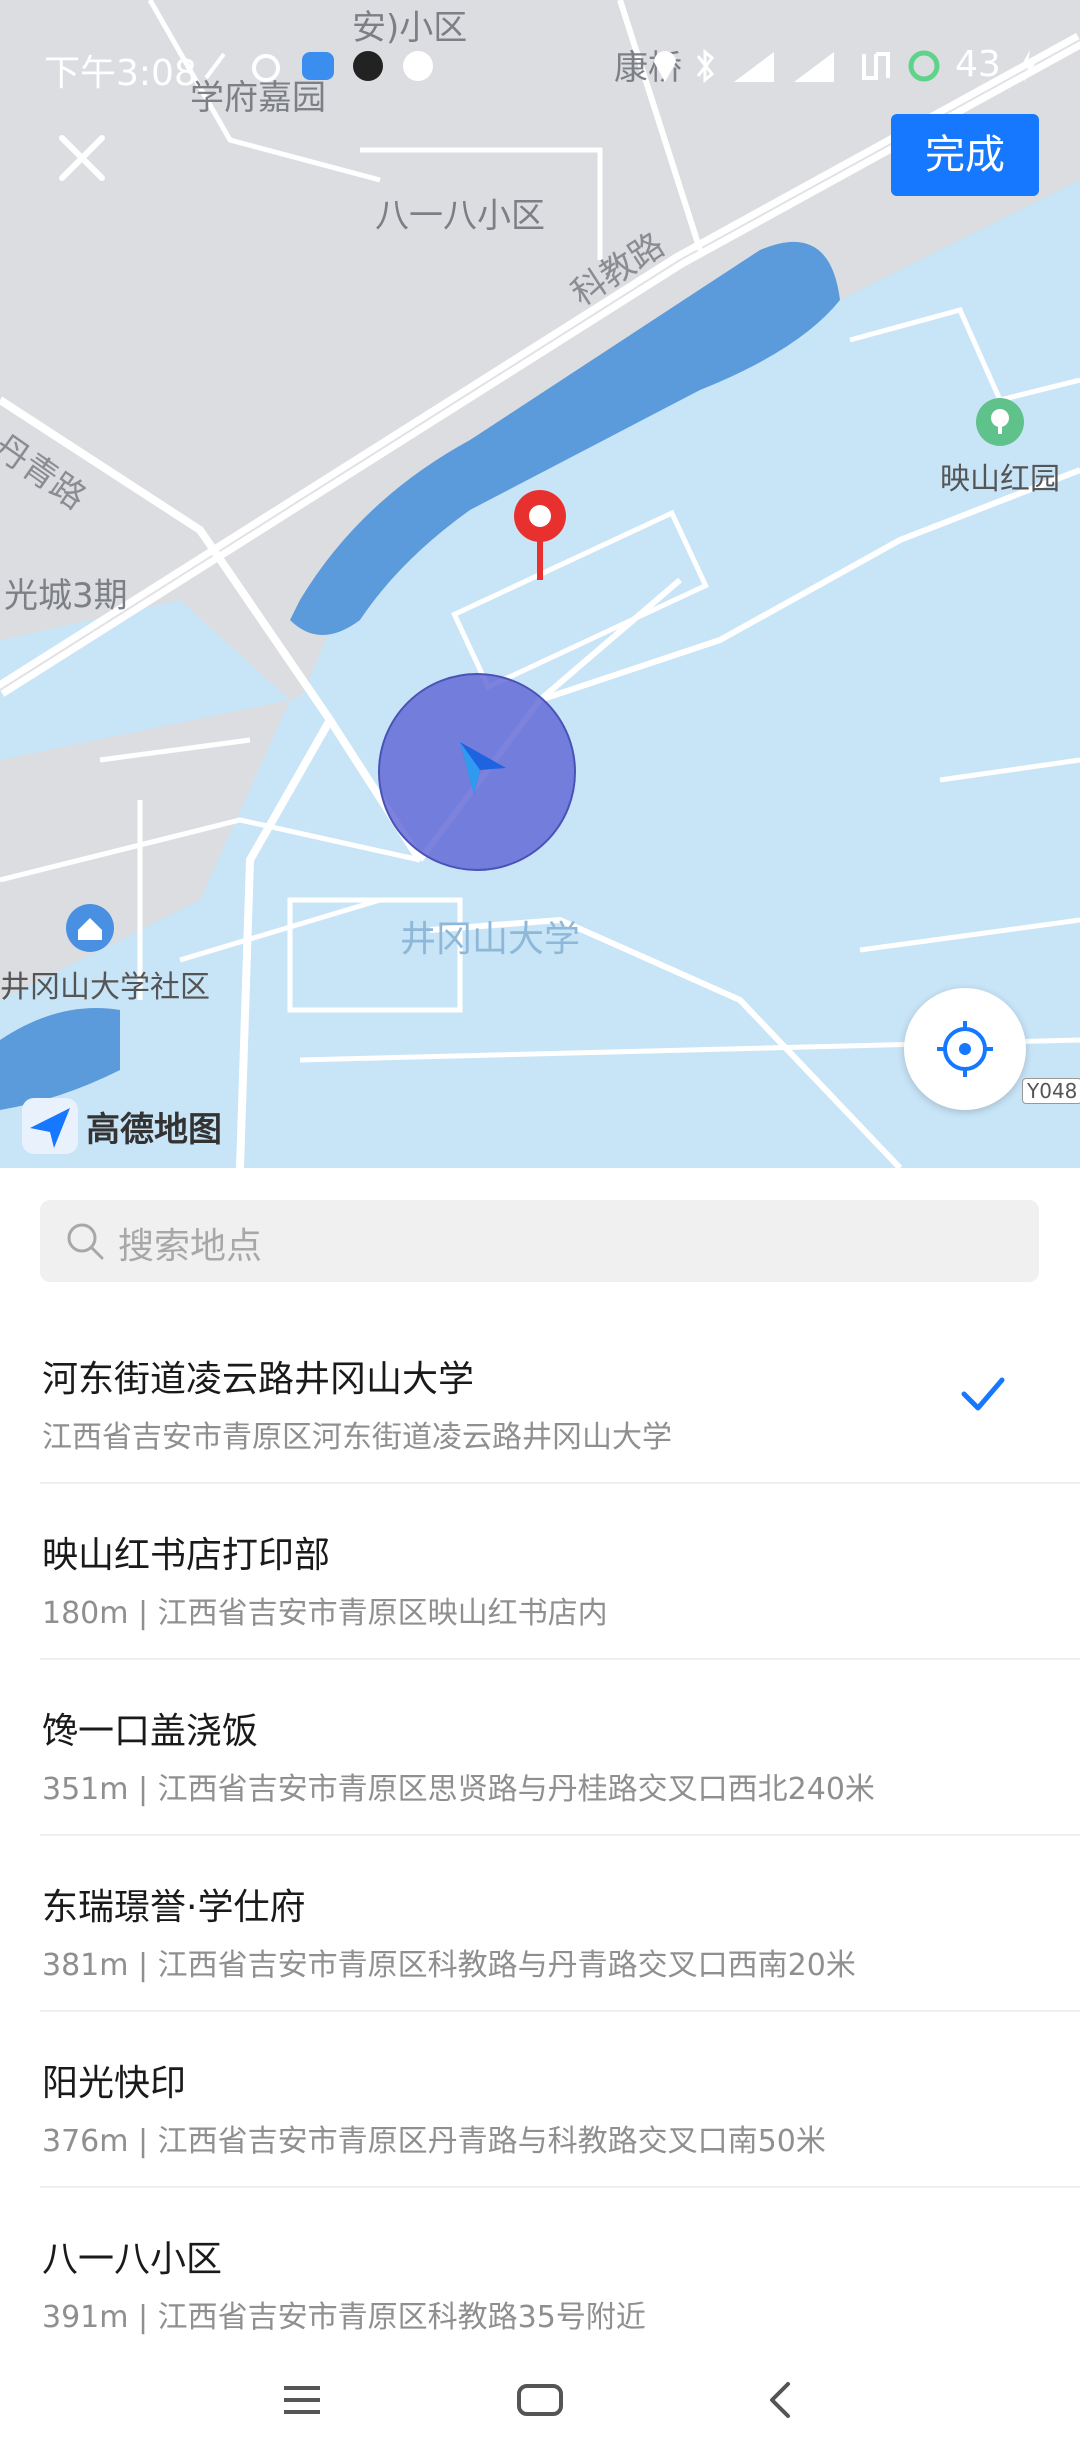 This screenshot has width=1080, height=2460. I want to click on result-subtitle: 江西省吉安市青原区河东街道凌云路井冈山大学, so click(357, 1437).